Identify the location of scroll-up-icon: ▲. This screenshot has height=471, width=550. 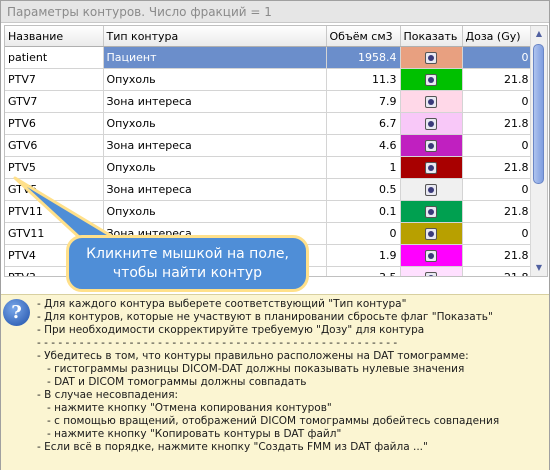
(539, 34).